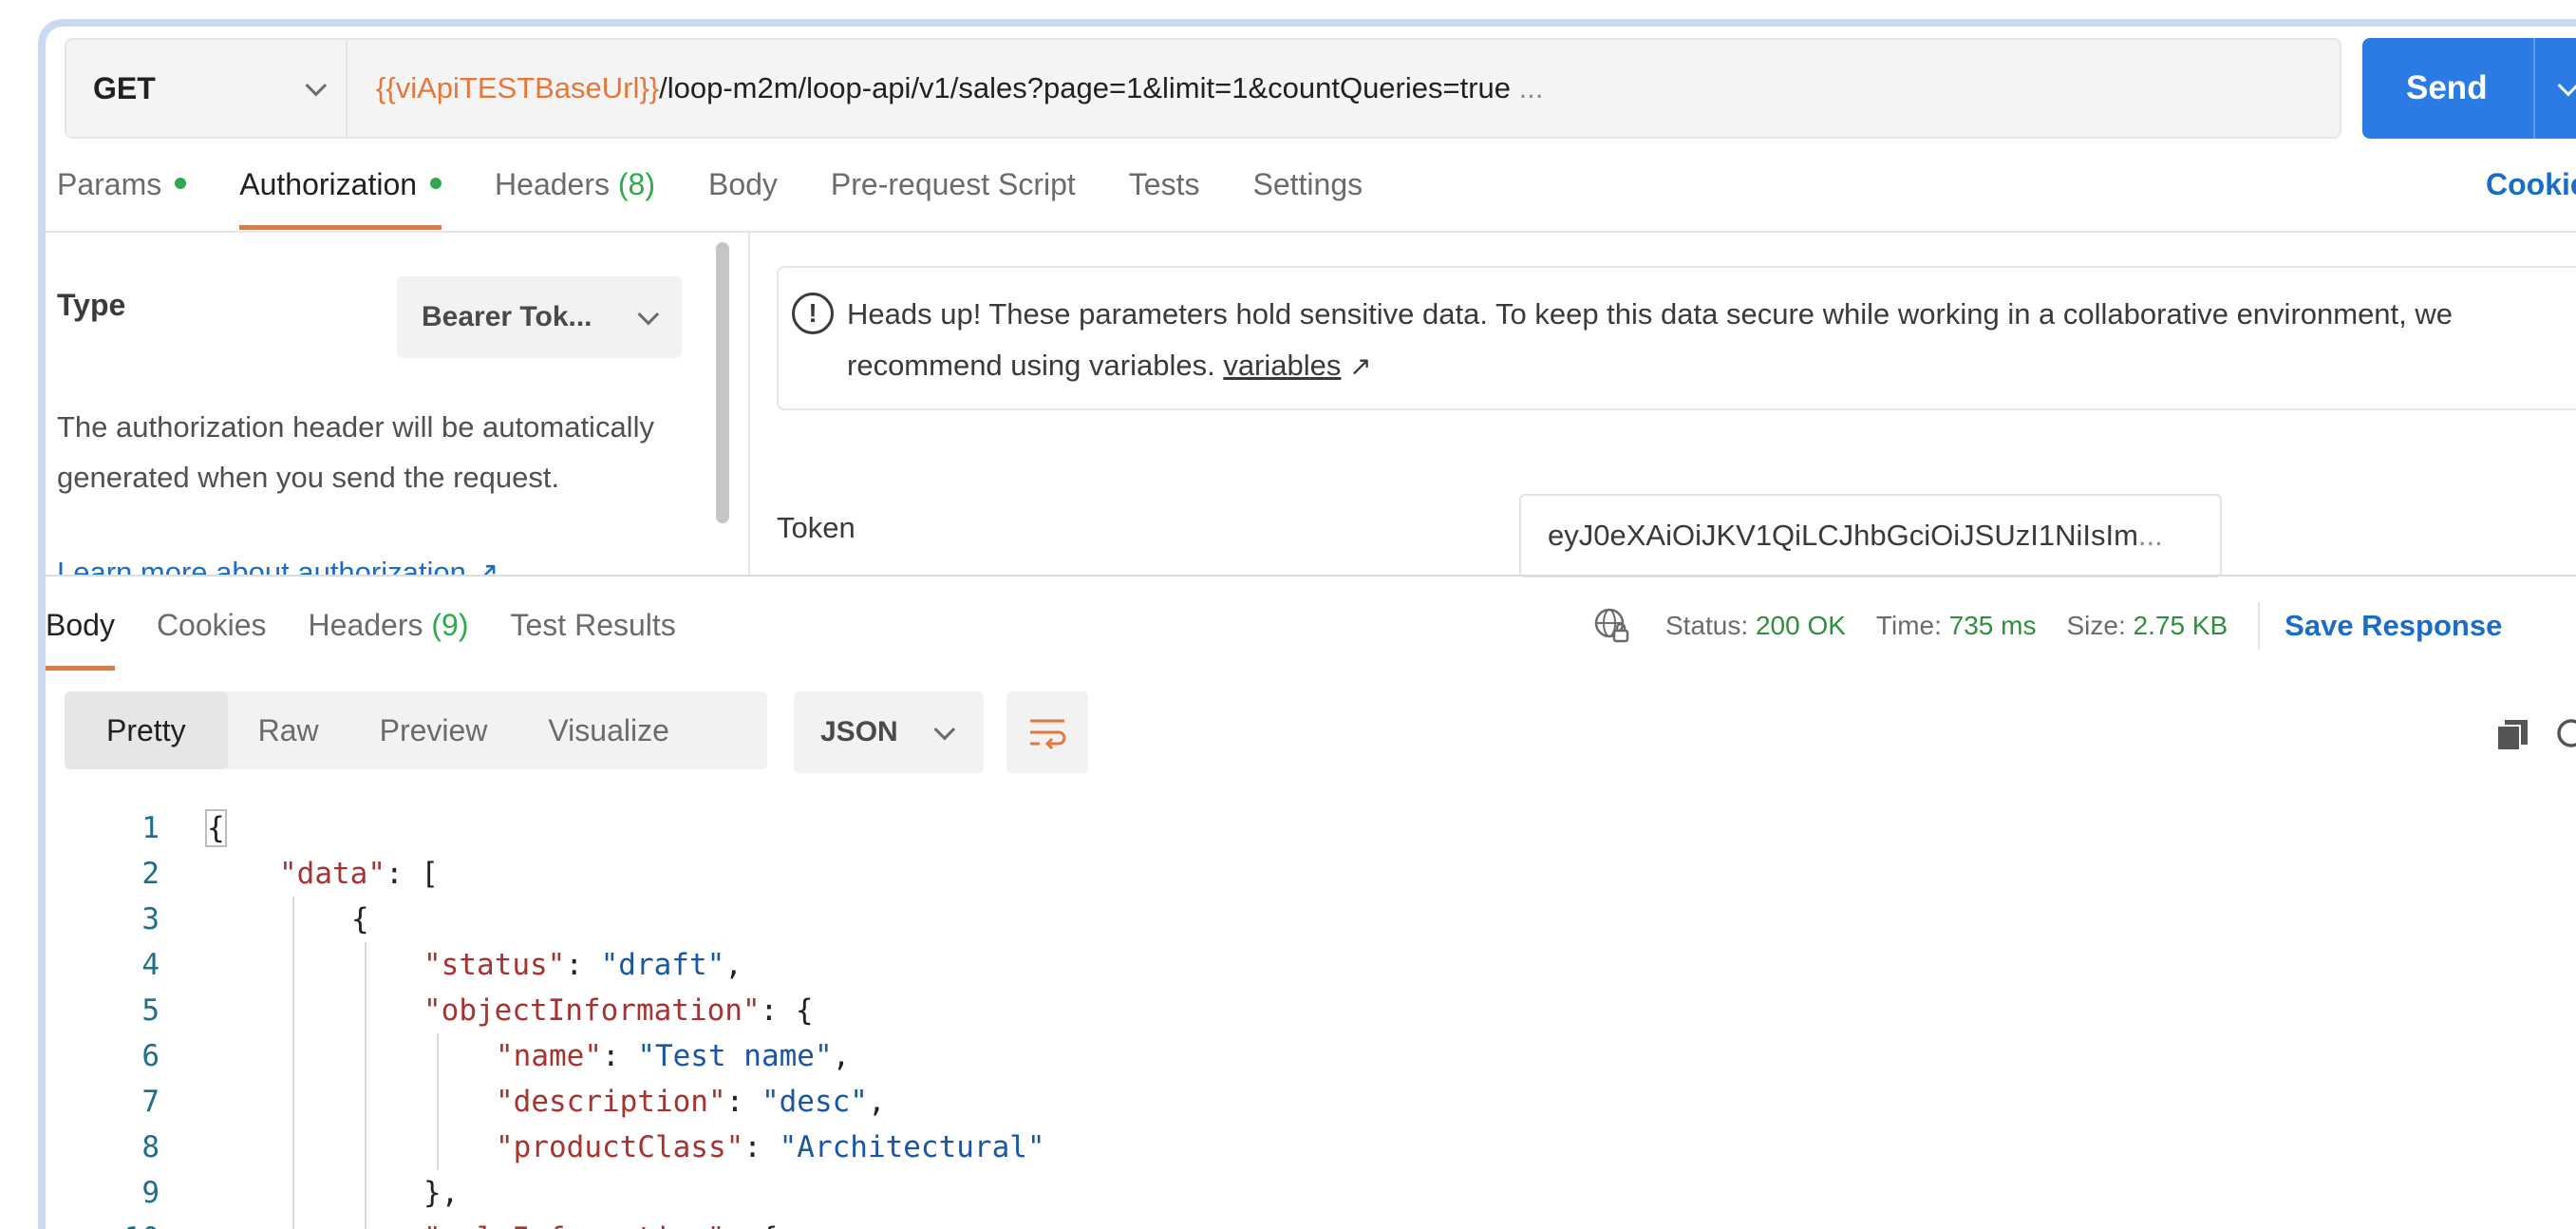 The height and width of the screenshot is (1229, 2576). I want to click on line-number: 2, so click(150, 874).